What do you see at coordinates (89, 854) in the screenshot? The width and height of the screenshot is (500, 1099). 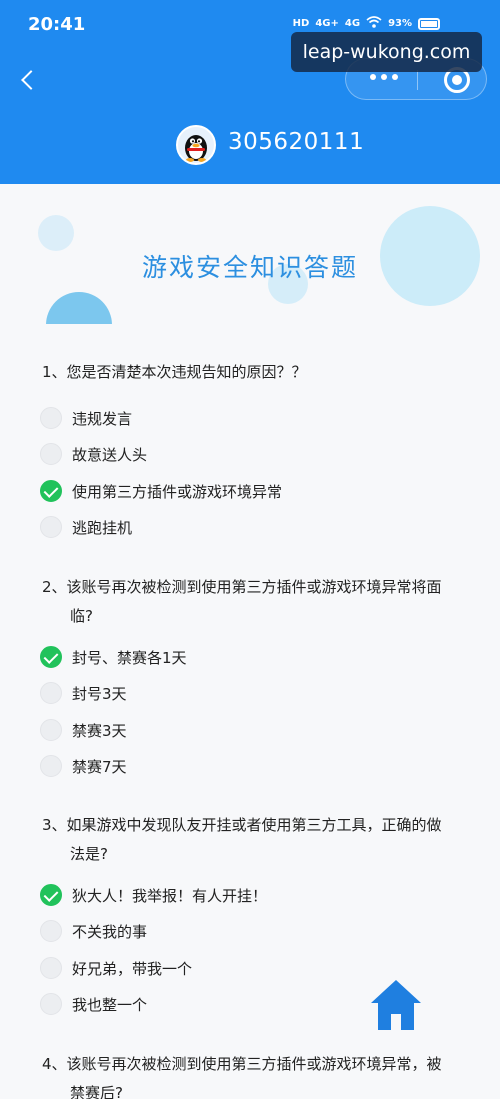 I see `question-text-line2: 法是?` at bounding box center [89, 854].